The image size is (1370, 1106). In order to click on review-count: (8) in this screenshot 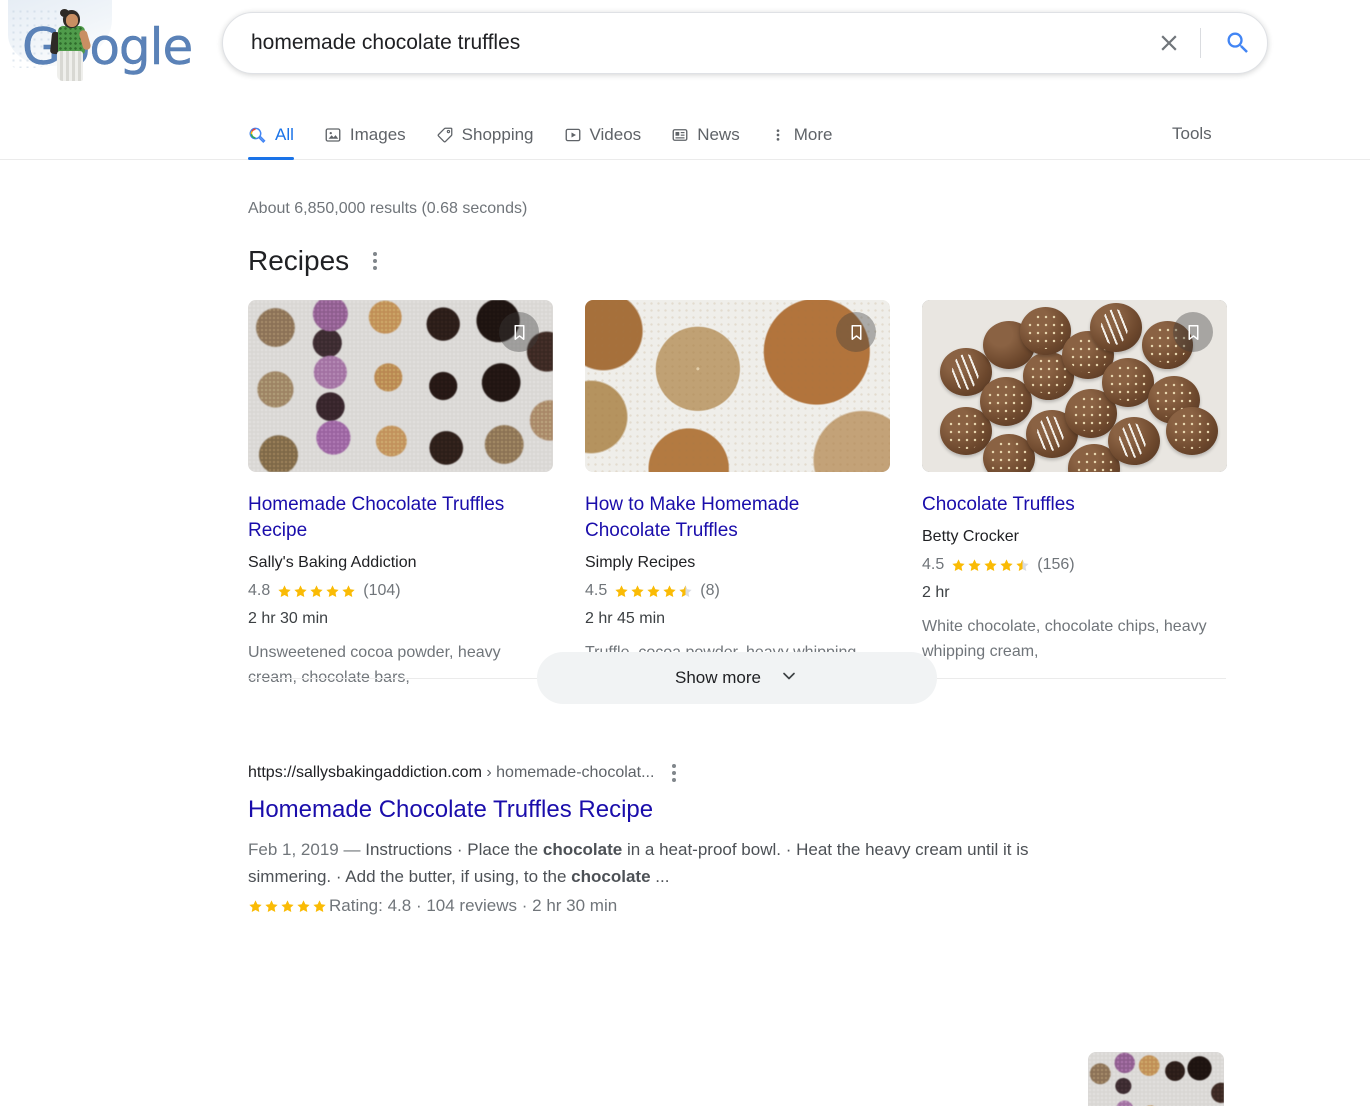, I will do `click(710, 590)`.